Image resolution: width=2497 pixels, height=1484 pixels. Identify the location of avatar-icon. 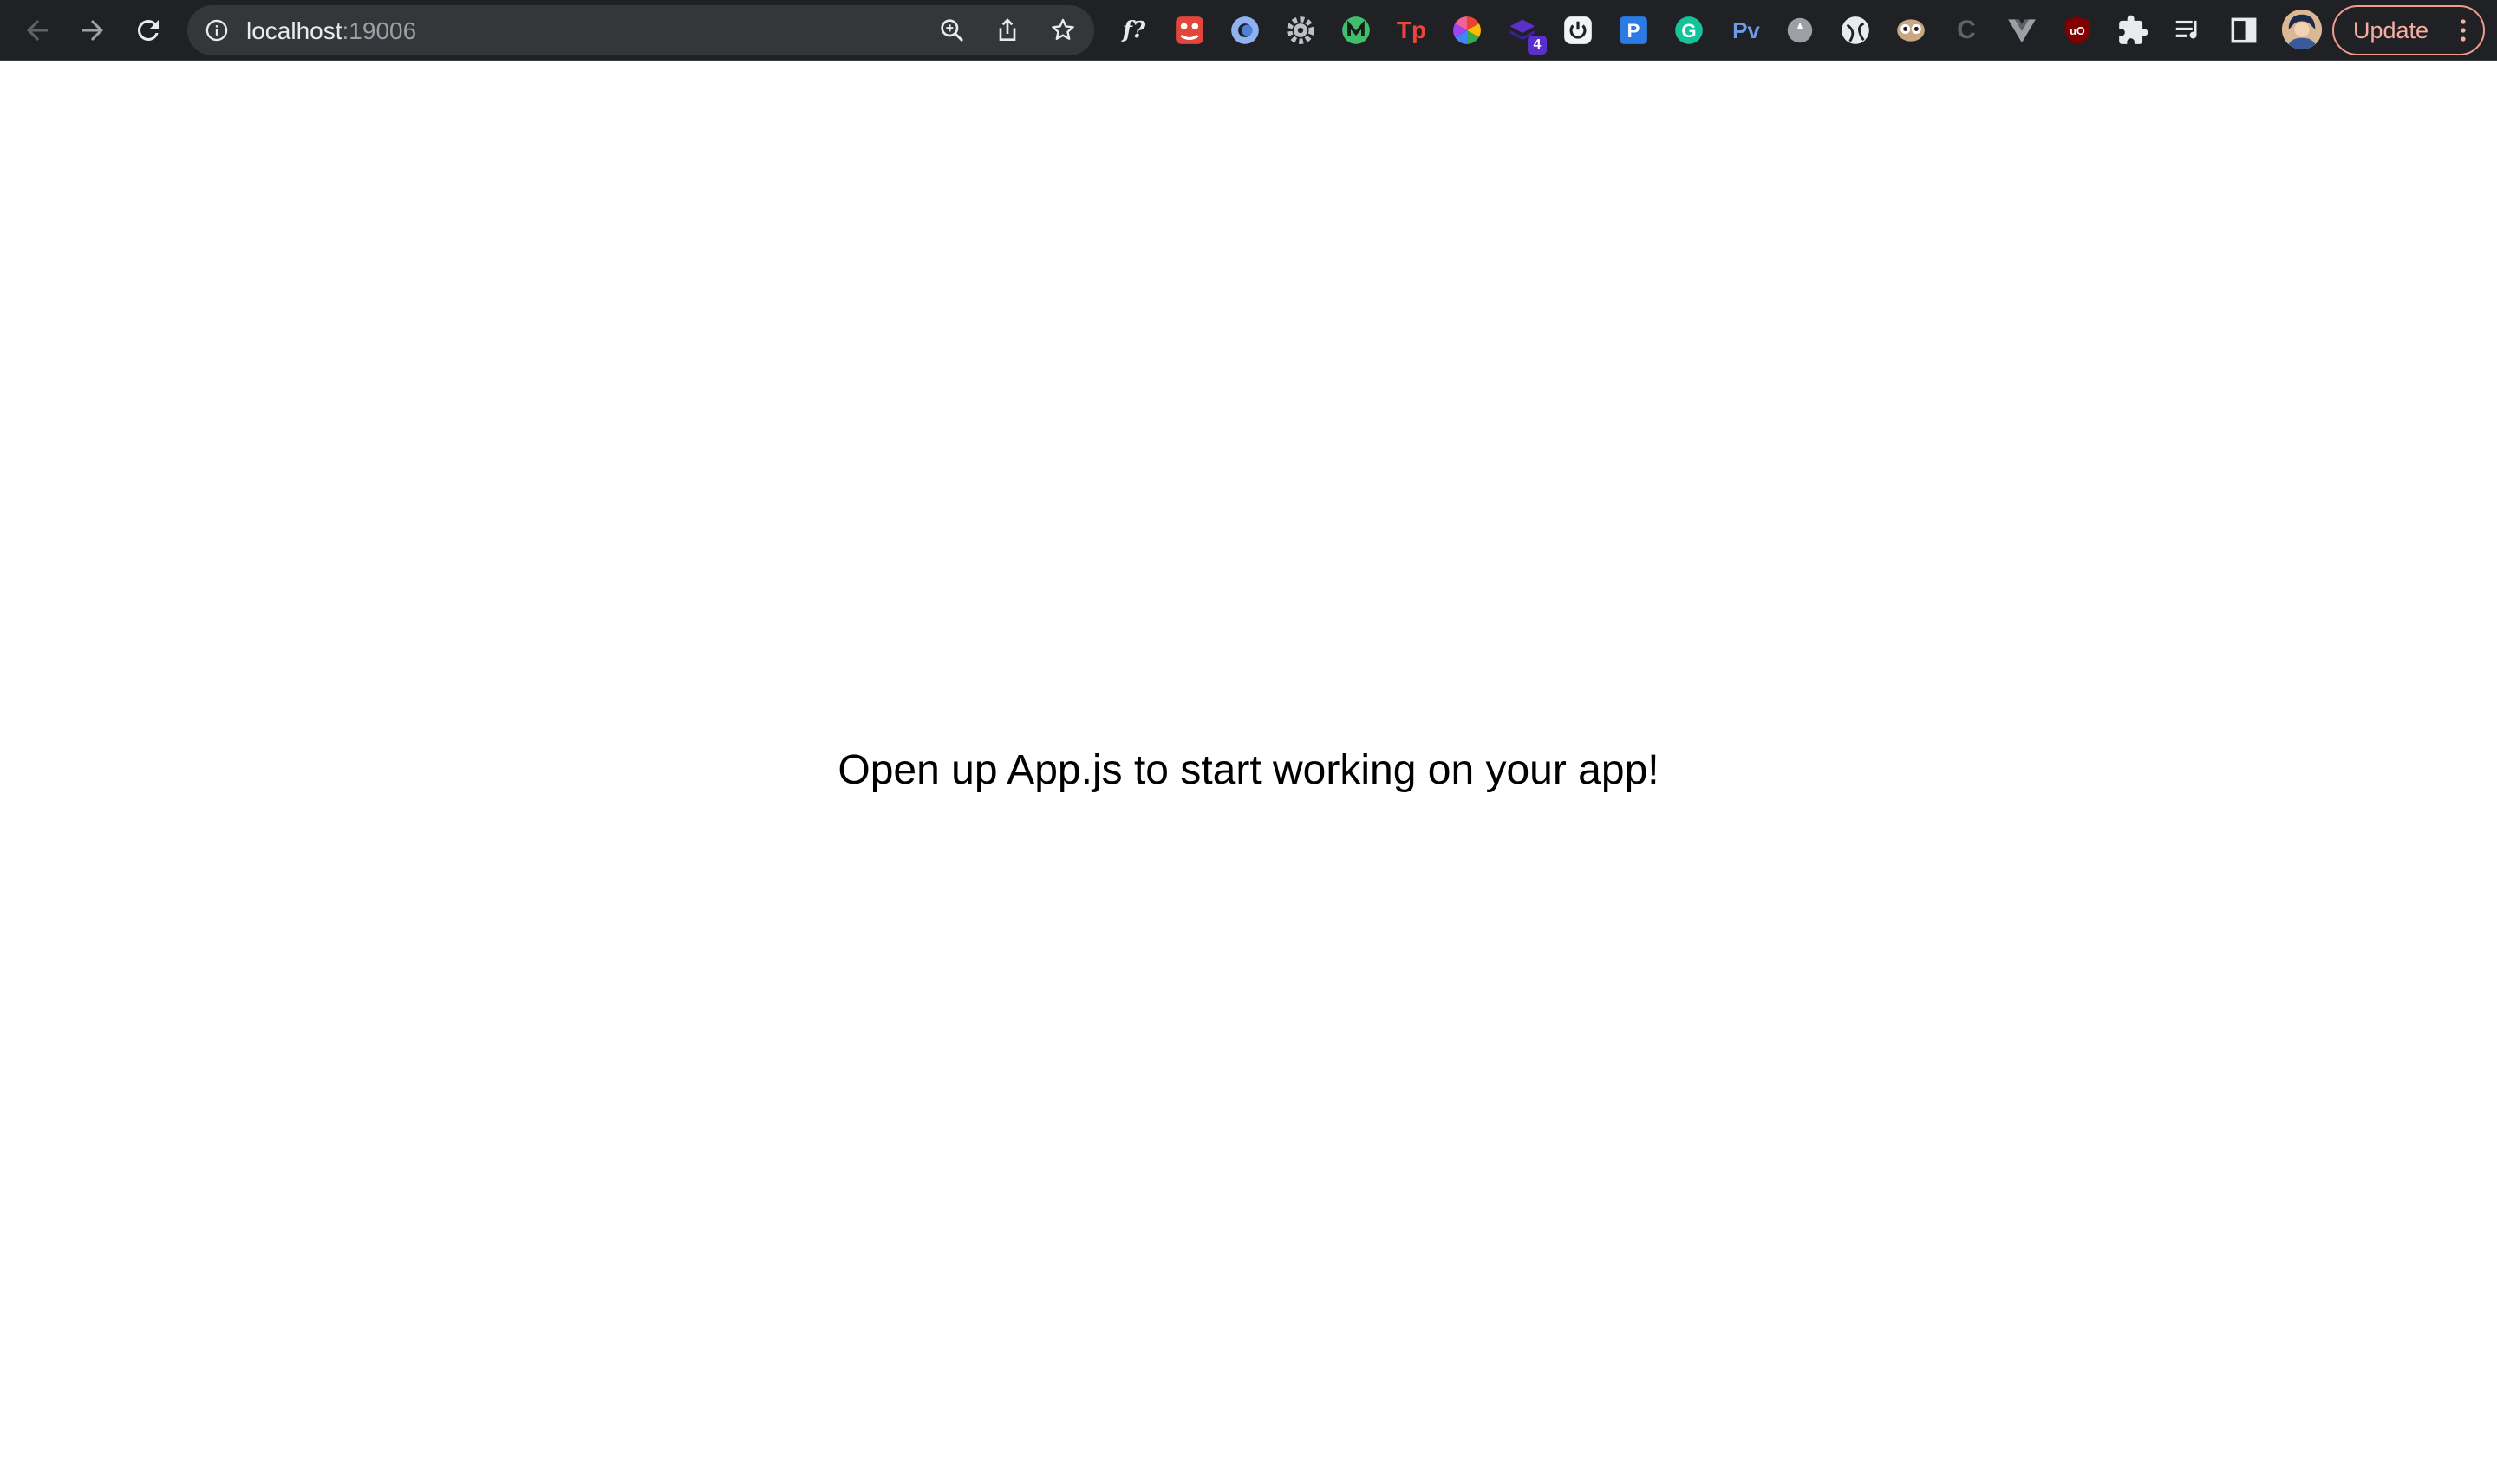
(2302, 29).